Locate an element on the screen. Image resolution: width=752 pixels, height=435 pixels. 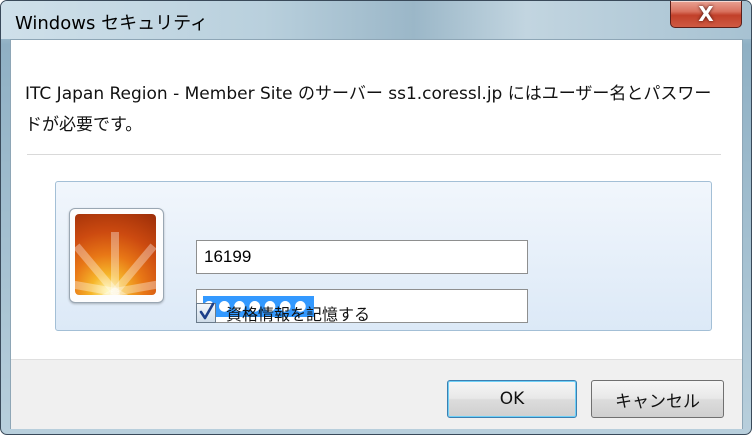
title-bar: Windows セキュリティ X is located at coordinates (376, 20).